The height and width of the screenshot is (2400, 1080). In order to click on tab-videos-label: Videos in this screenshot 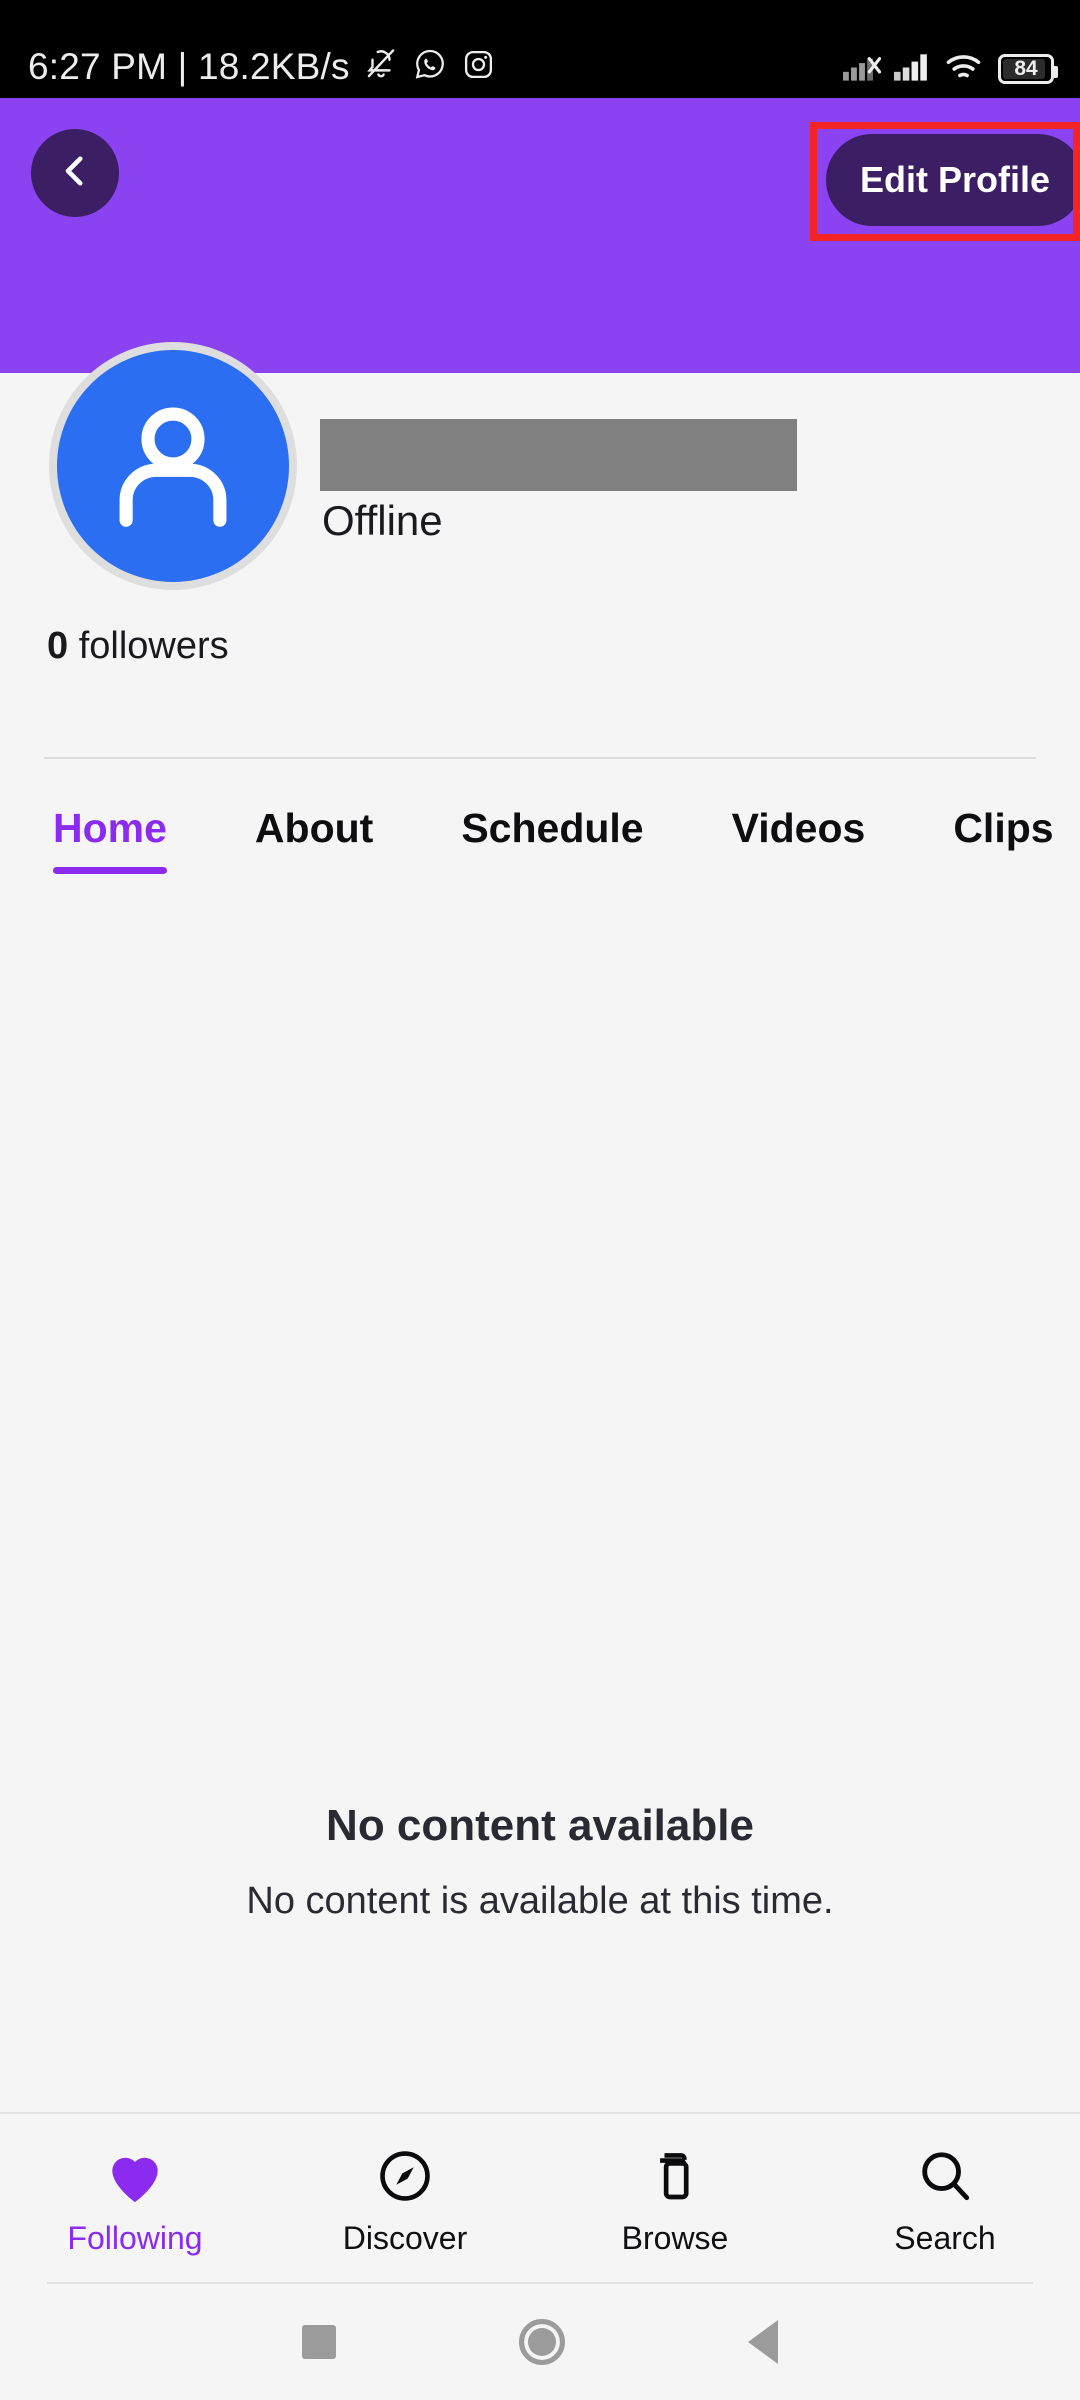, I will do `click(798, 828)`.